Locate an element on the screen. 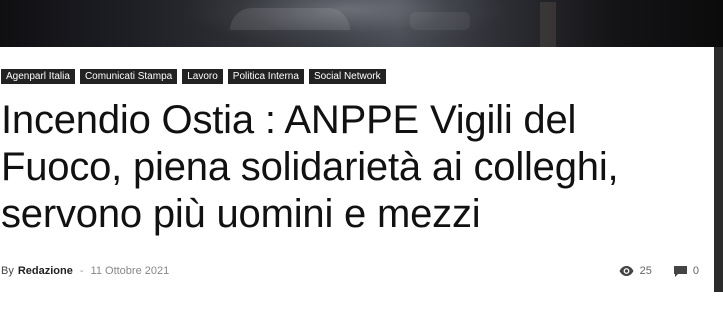 The image size is (723, 310). eye-icon is located at coordinates (626, 271).